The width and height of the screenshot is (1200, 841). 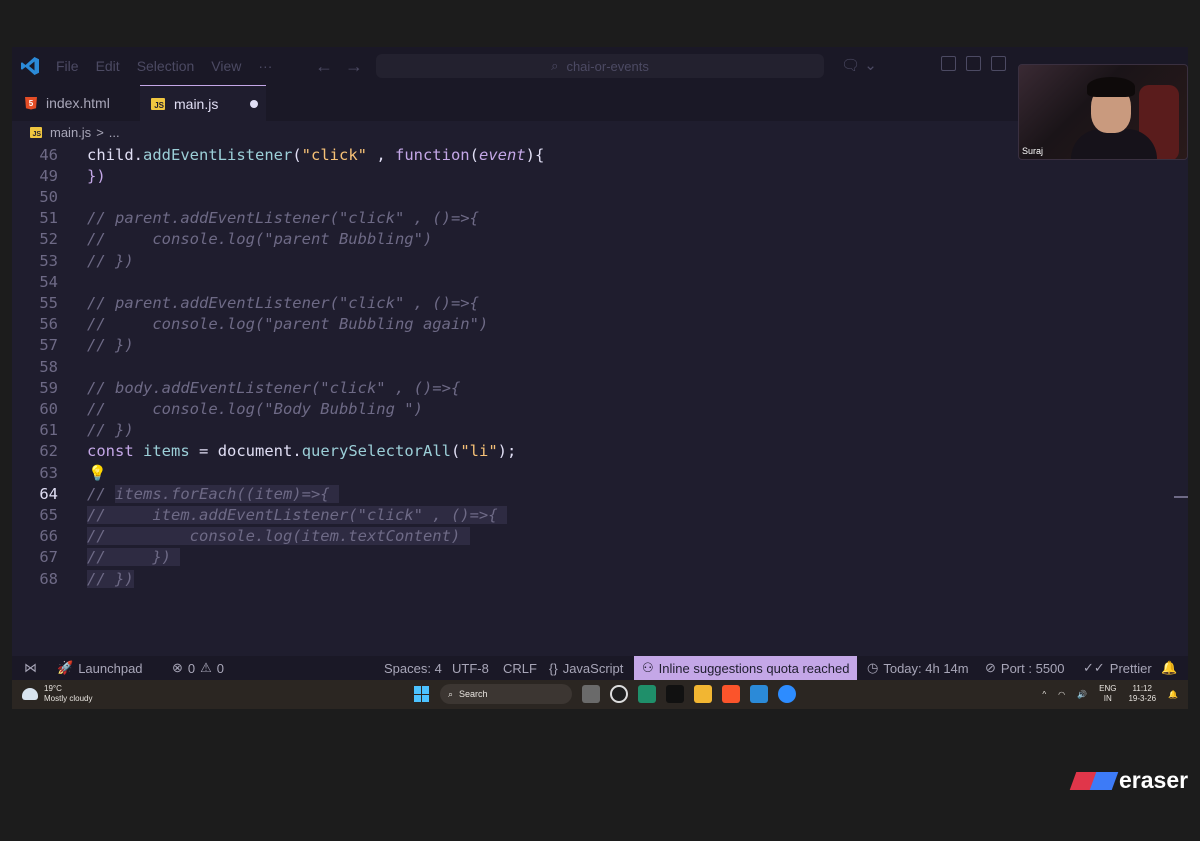 What do you see at coordinates (1044, 694) in the screenshot?
I see `chevron-up-icon: ^` at bounding box center [1044, 694].